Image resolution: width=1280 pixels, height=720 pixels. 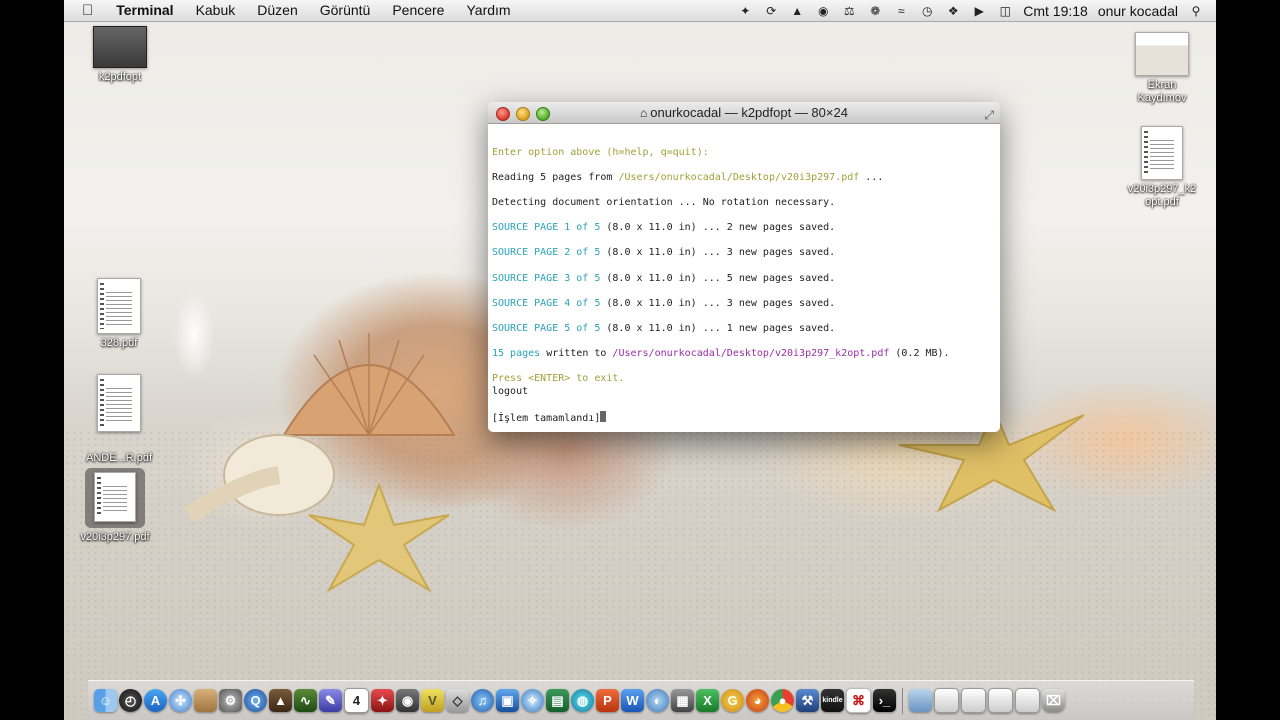 What do you see at coordinates (979, 11) in the screenshot?
I see `volume-icon: ▶` at bounding box center [979, 11].